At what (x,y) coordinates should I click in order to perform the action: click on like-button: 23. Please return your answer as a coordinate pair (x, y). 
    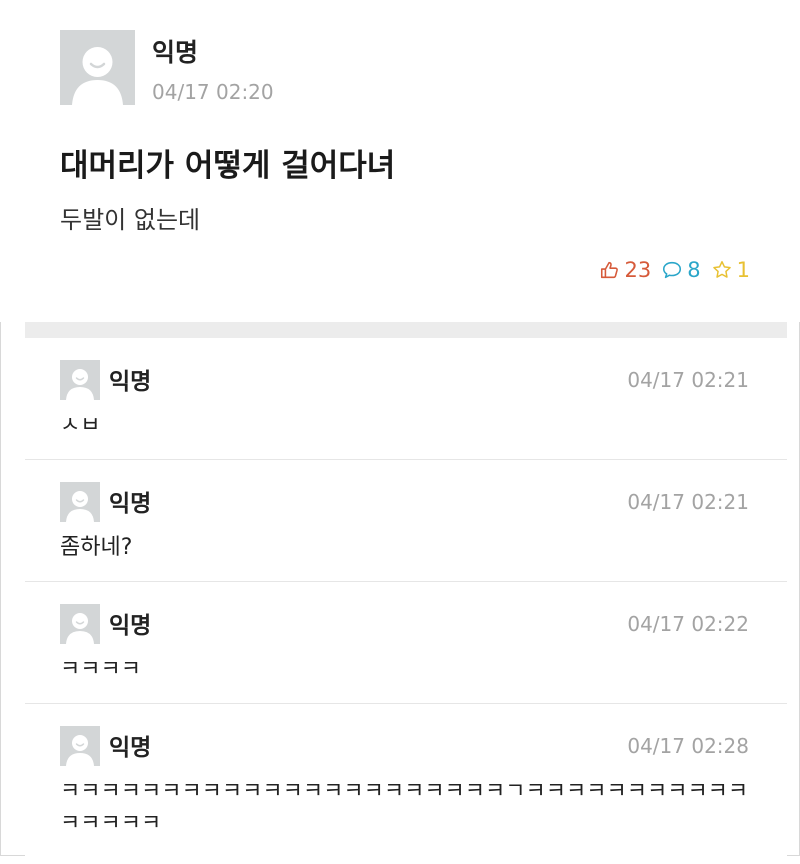
    Looking at the image, I should click on (625, 270).